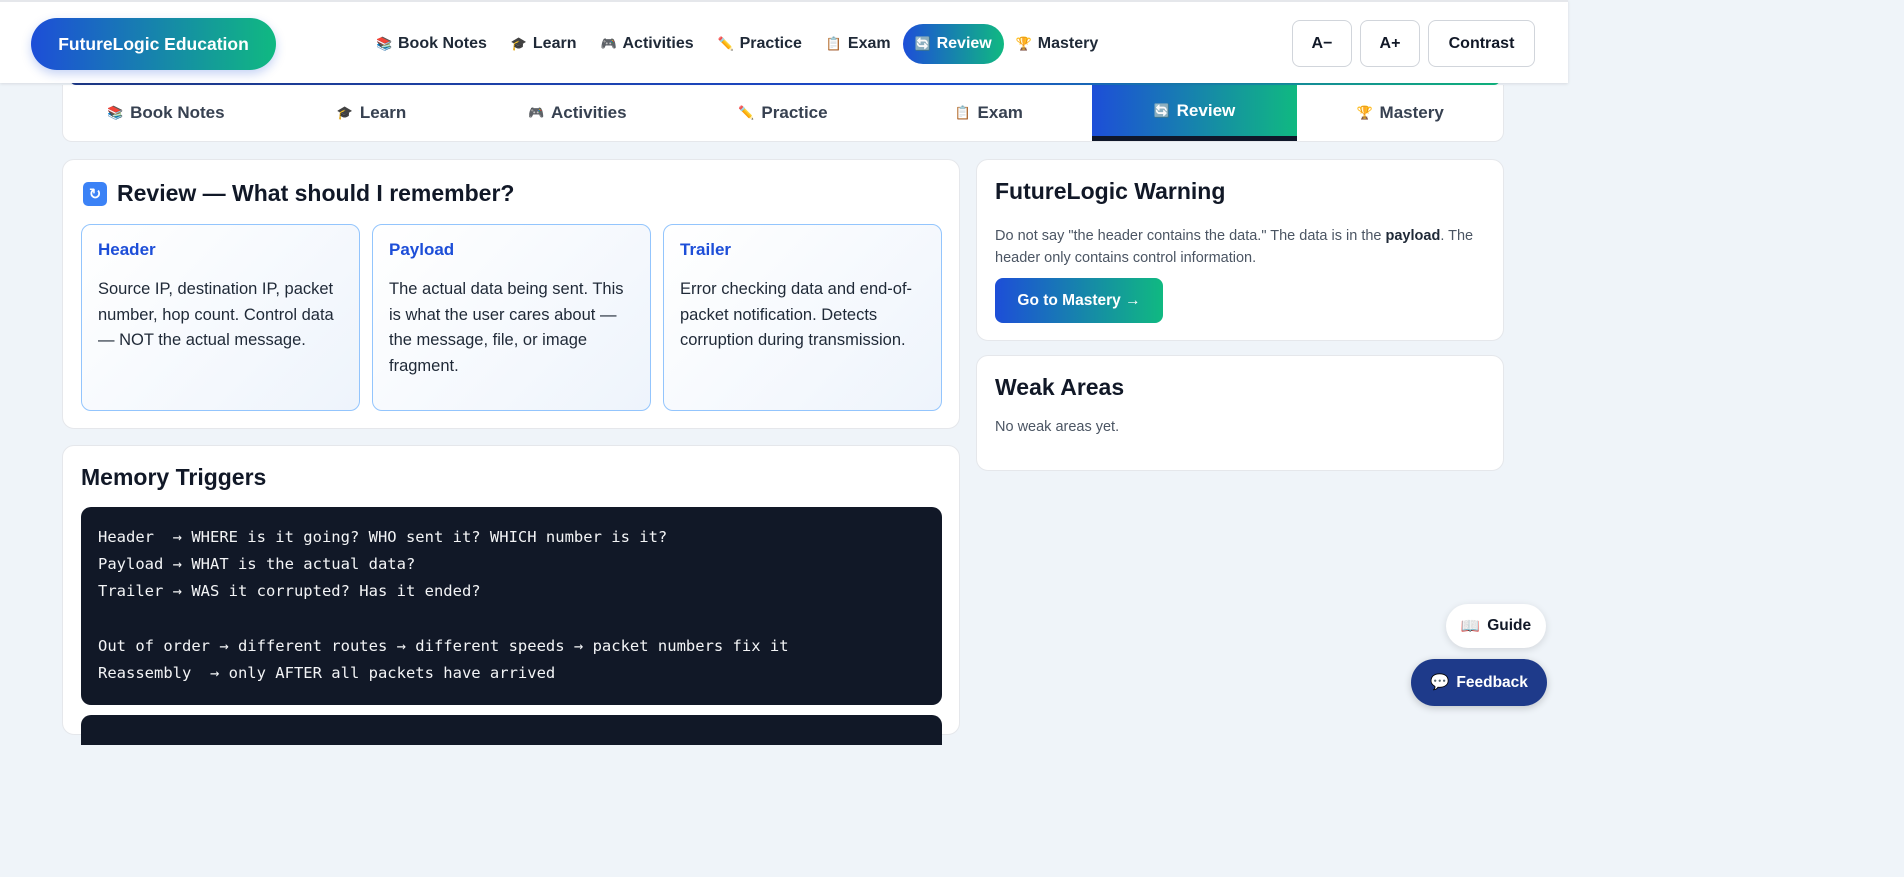 The image size is (1904, 877). Describe the element at coordinates (1068, 43) in the screenshot. I see `nav-label: Mastery` at that location.